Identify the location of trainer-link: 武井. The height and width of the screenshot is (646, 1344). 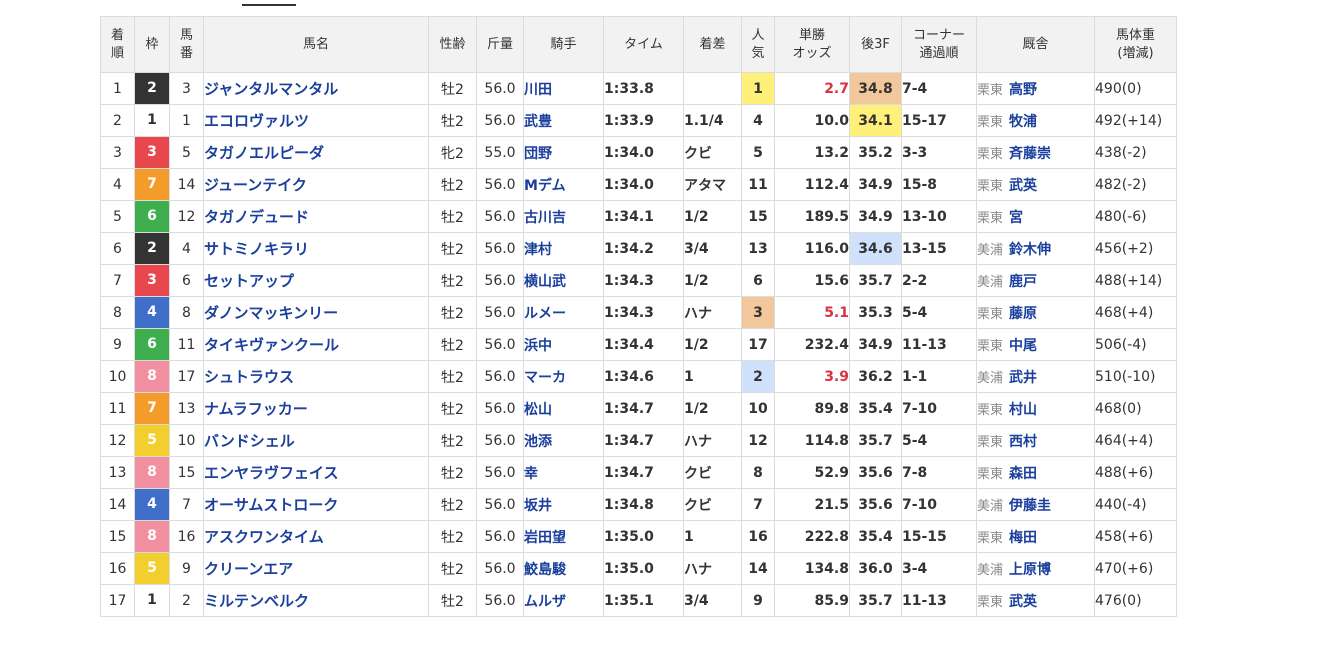
(1023, 378).